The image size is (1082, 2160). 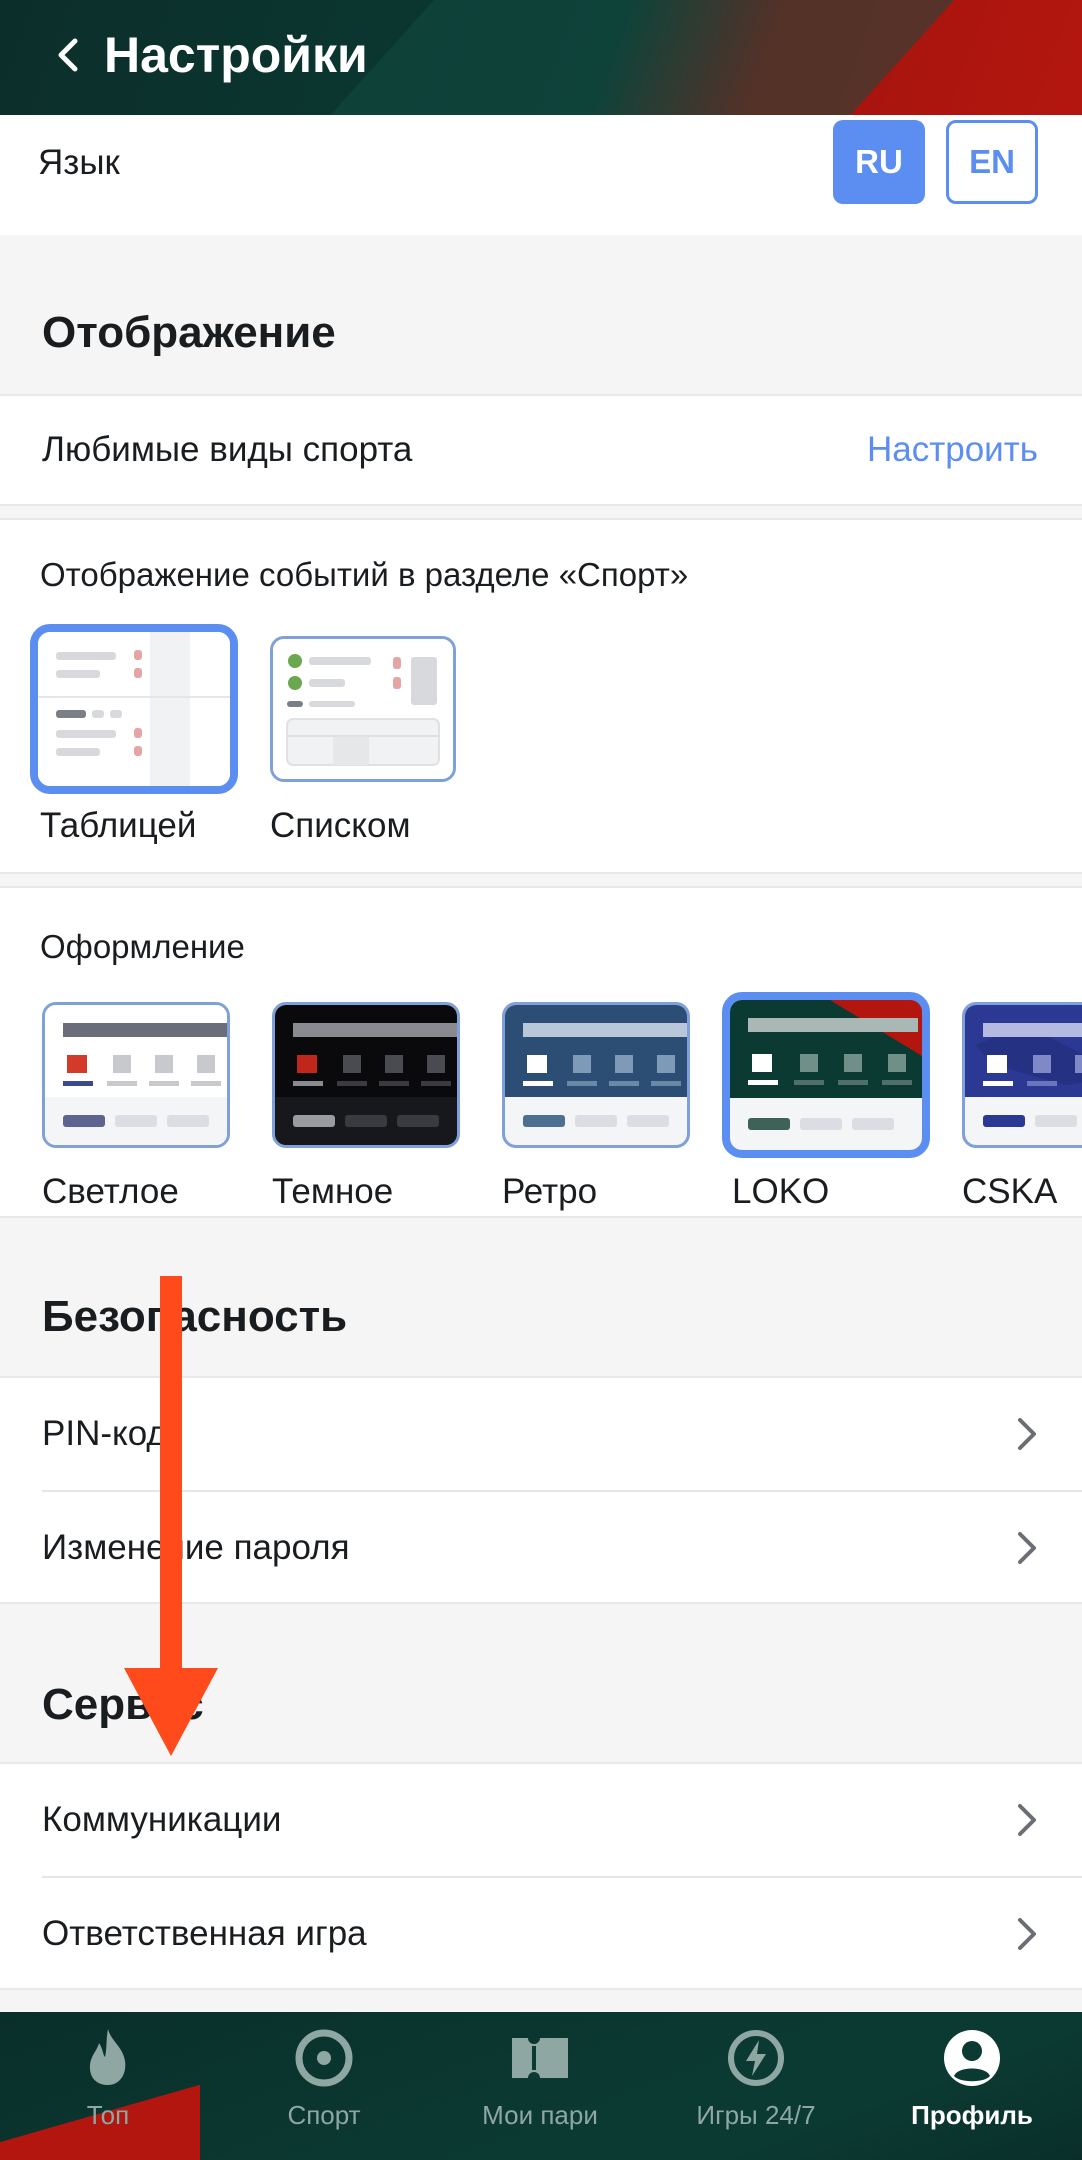 I want to click on favorite-sports-label: Любимые виды спорта, so click(x=227, y=449).